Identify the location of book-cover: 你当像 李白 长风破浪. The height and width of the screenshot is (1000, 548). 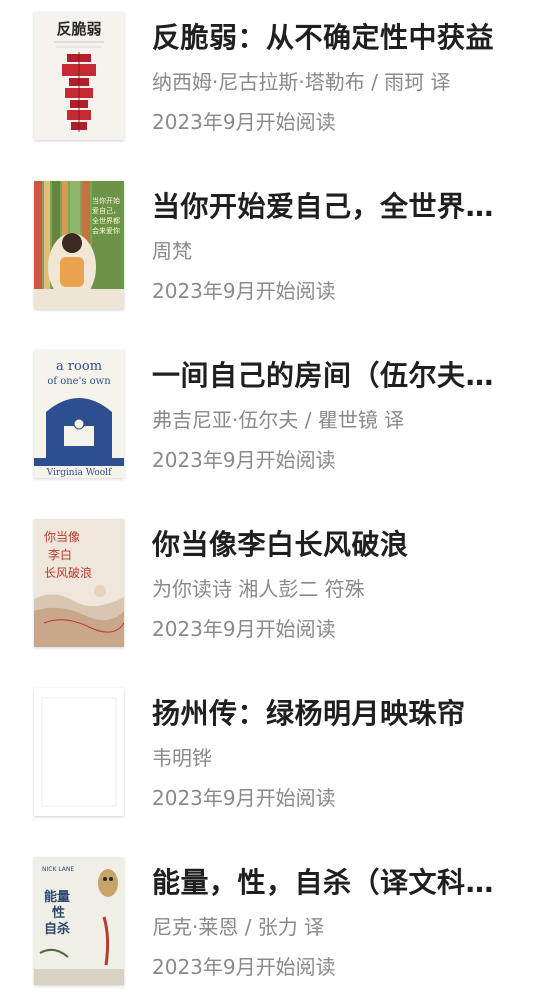
(79, 583).